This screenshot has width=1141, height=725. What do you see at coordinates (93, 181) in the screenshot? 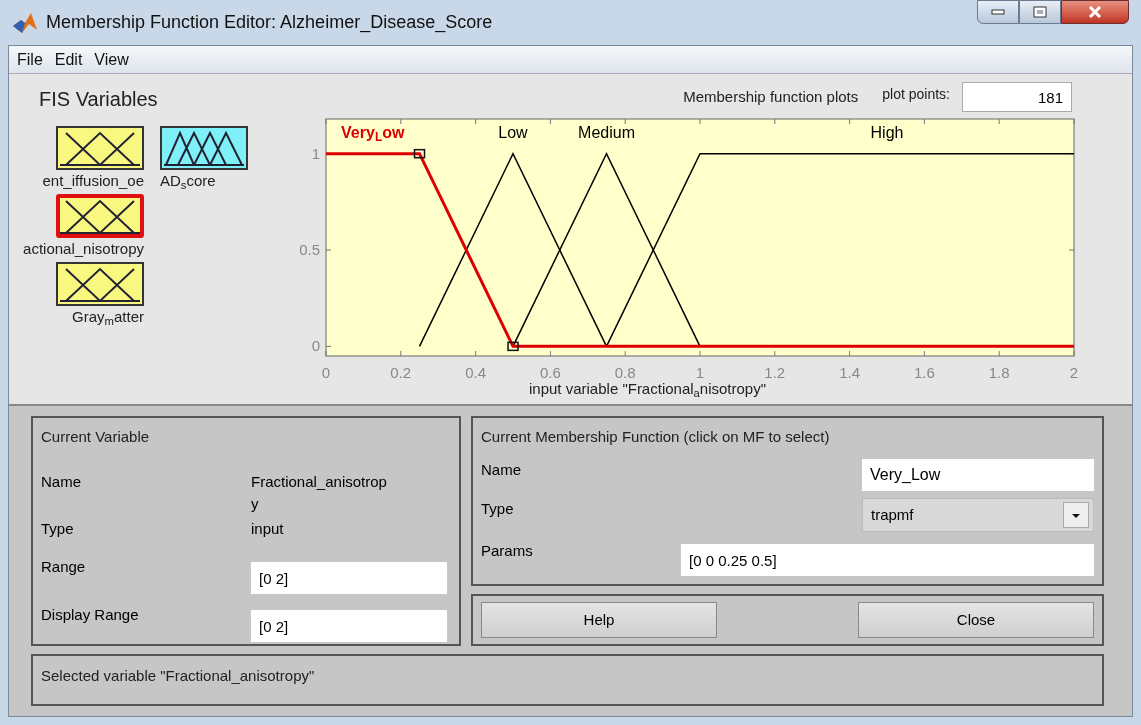
I see `variable-label: ent_iffusion_oe` at bounding box center [93, 181].